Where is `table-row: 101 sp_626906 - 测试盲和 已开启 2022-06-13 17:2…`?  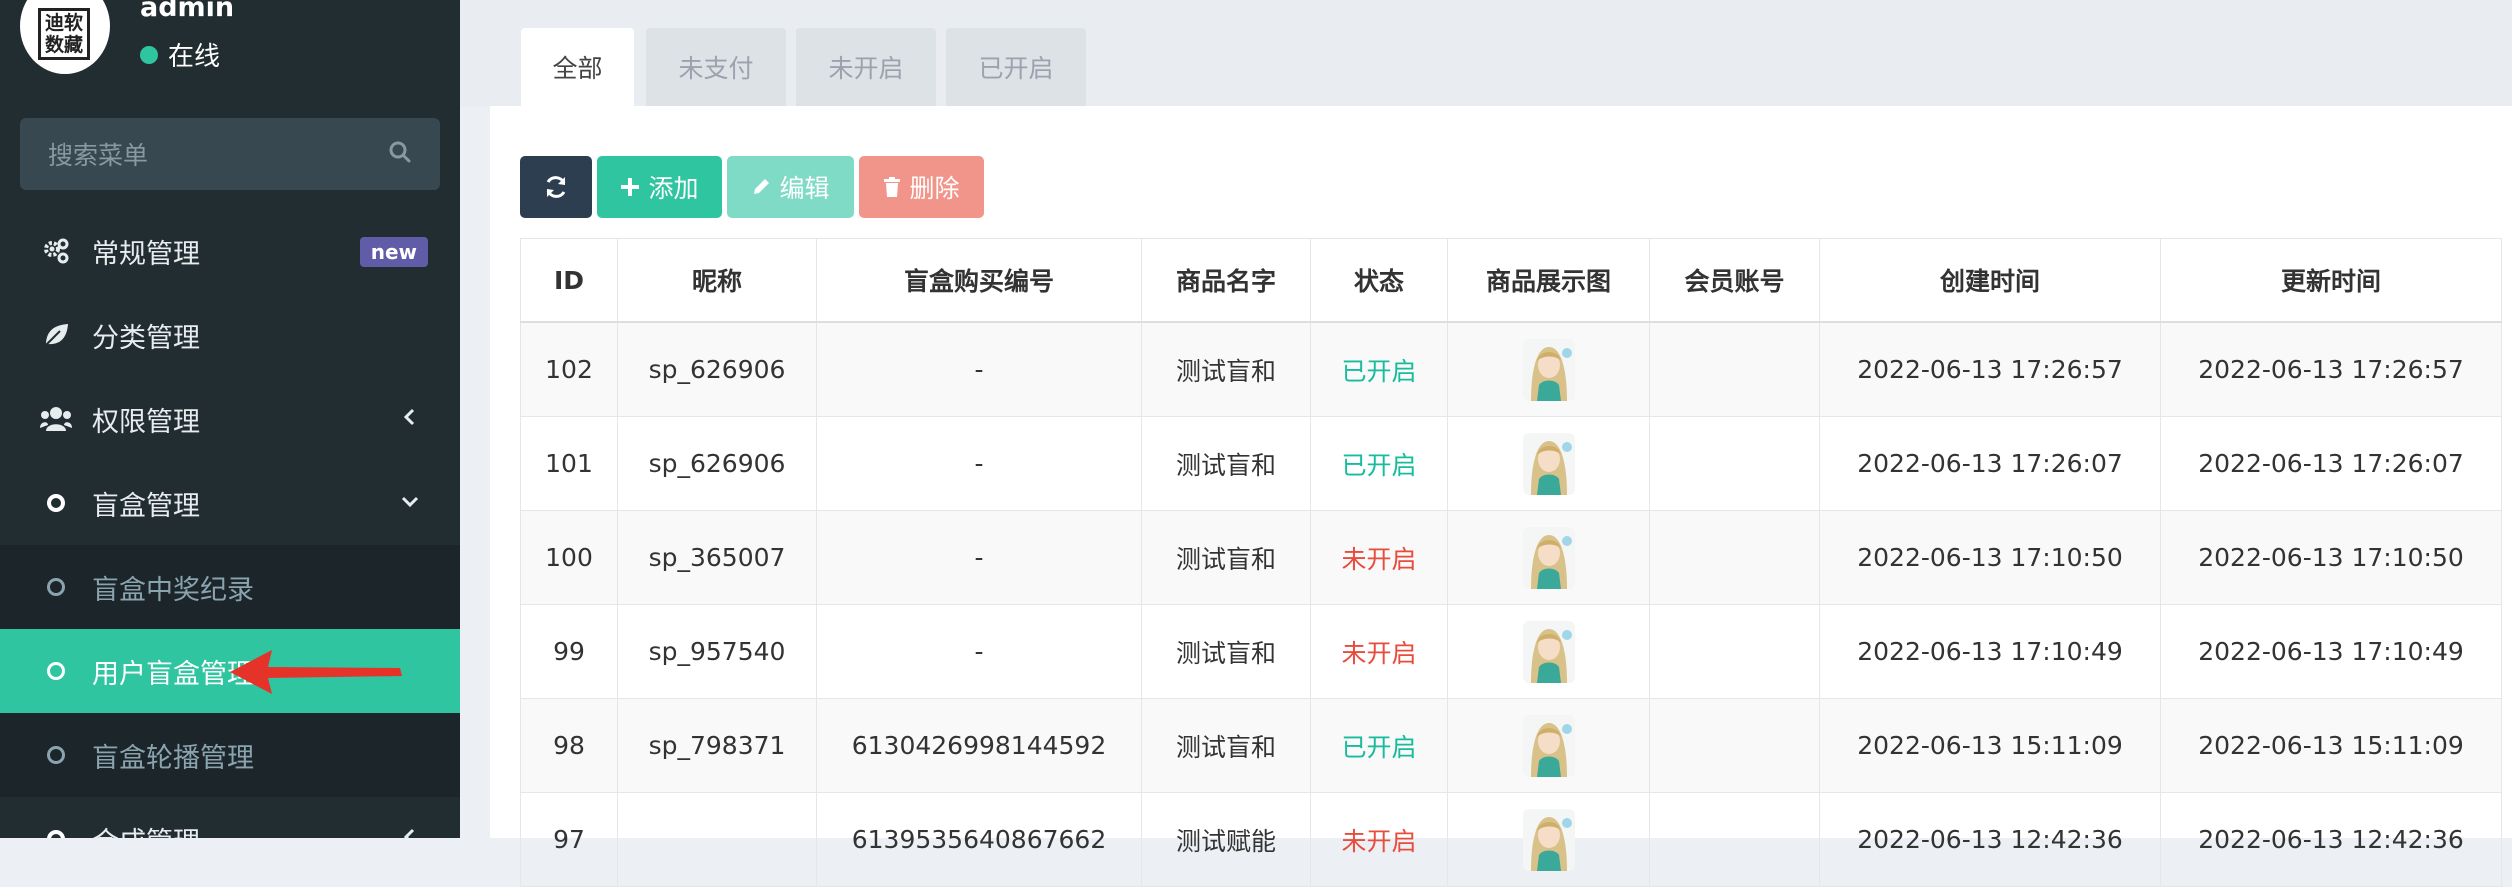
table-row: 101 sp_626906 - 测试盲和 已开启 2022-06-13 17:2… is located at coordinates (1511, 463).